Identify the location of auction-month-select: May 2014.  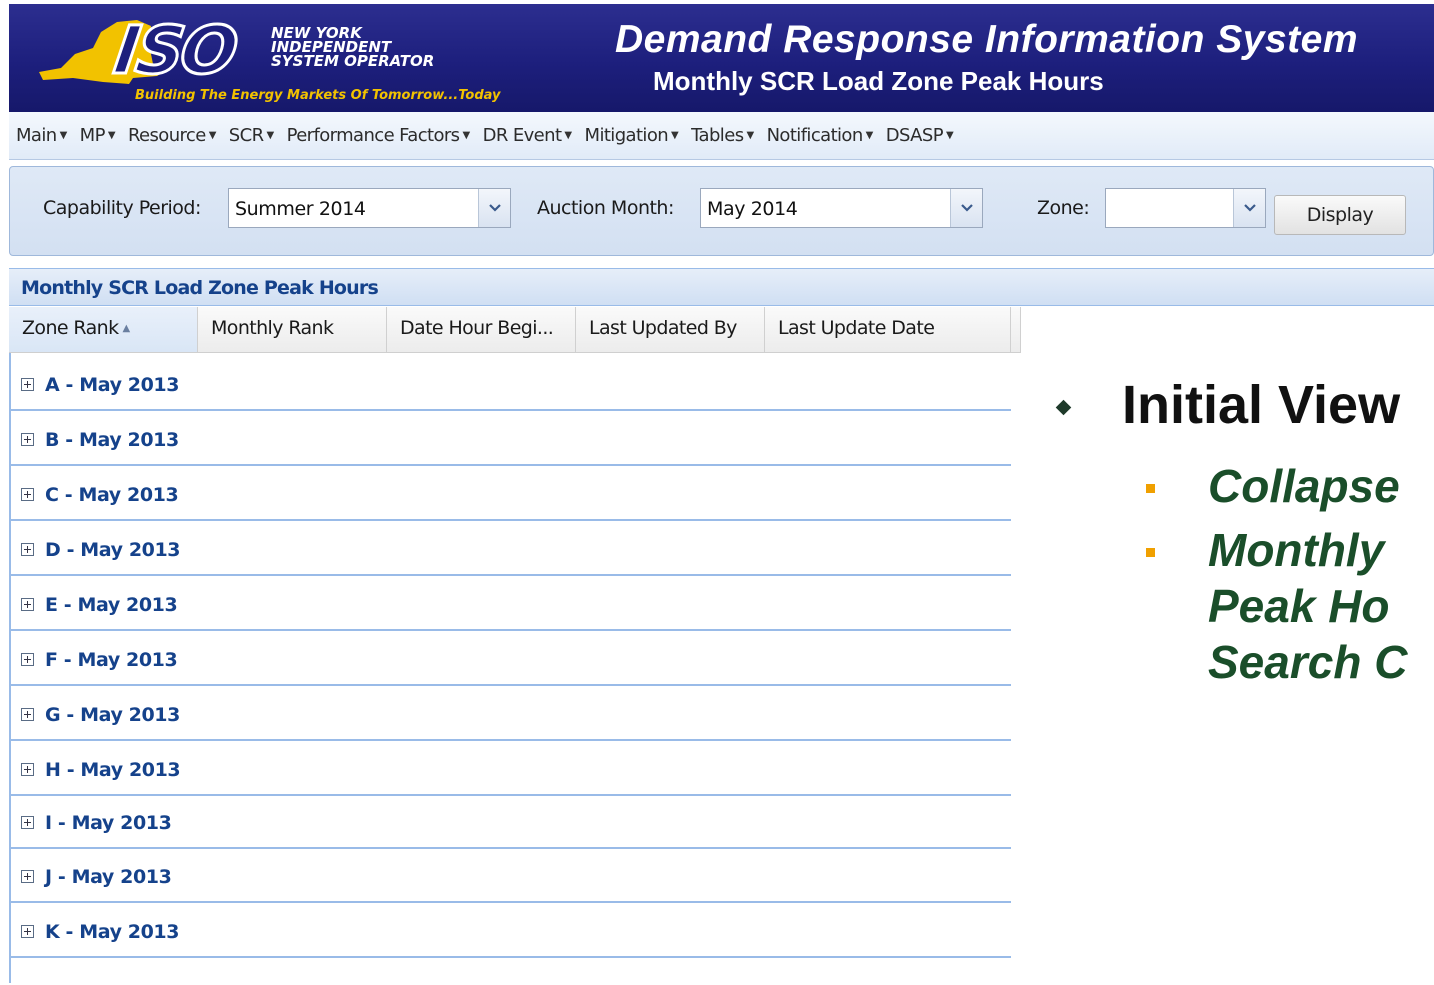
(841, 208).